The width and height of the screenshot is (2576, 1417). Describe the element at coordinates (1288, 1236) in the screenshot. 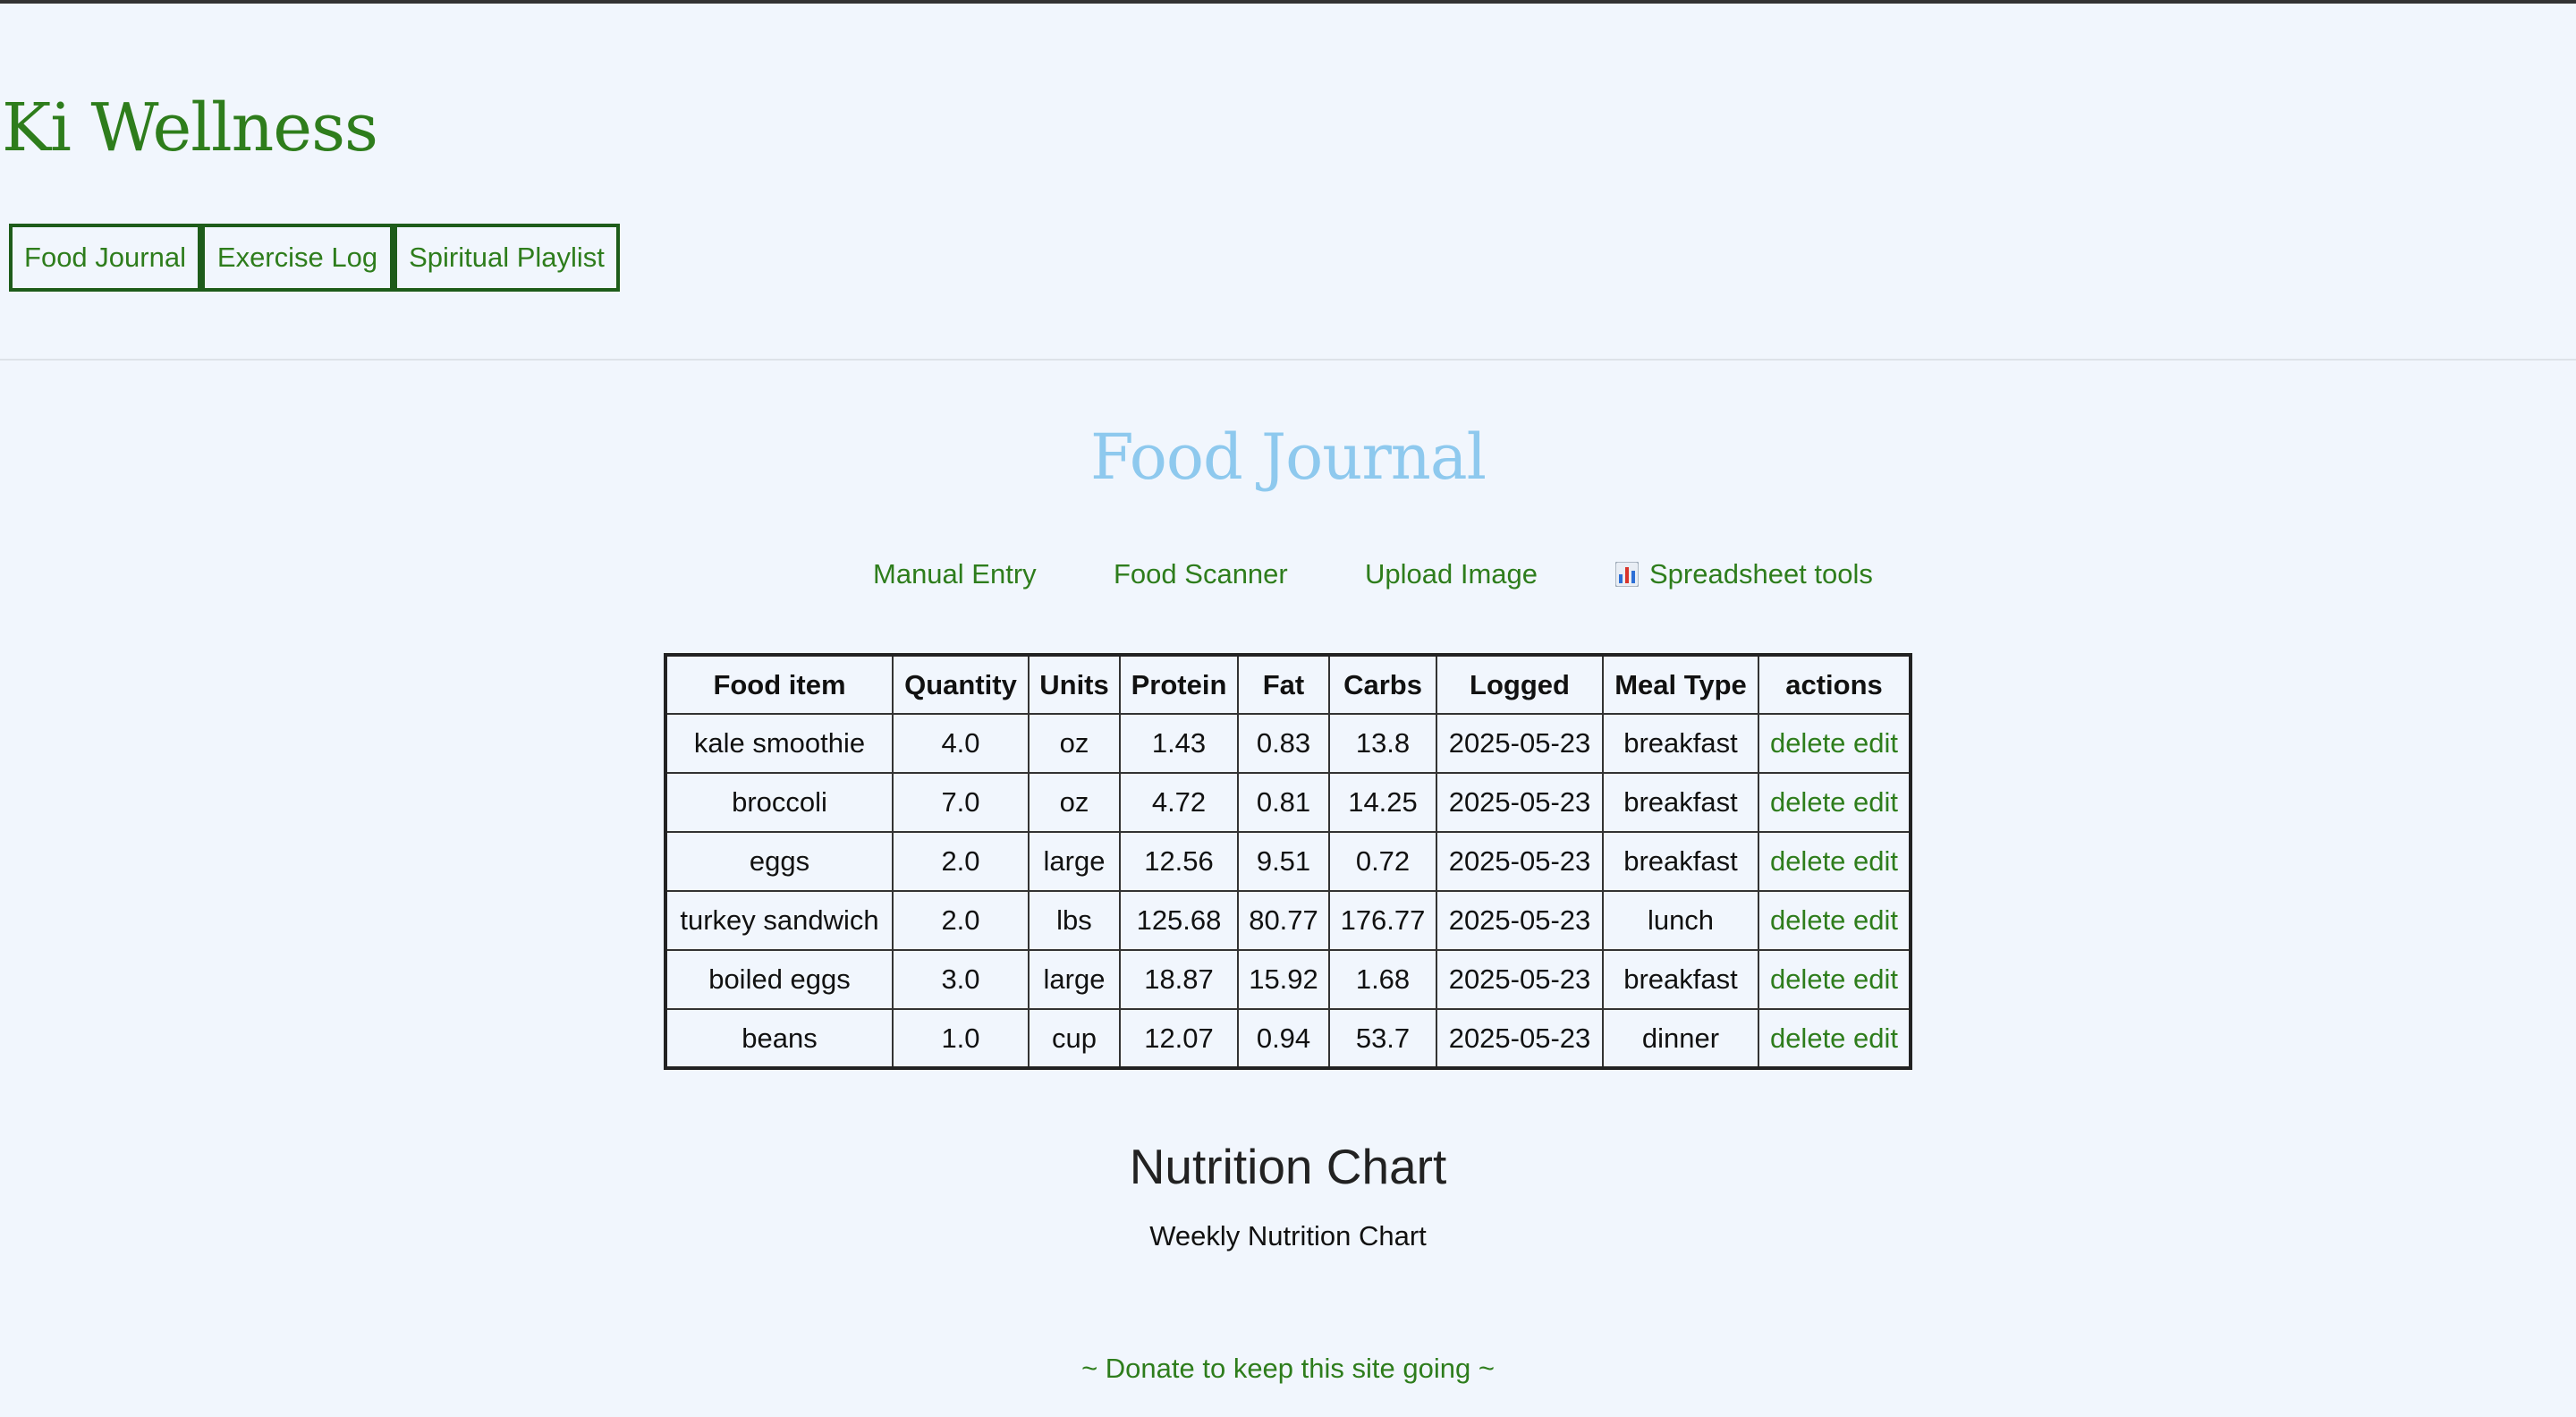

I see `nutrition-chart-subheading: Weekly Nutrition Chart` at that location.